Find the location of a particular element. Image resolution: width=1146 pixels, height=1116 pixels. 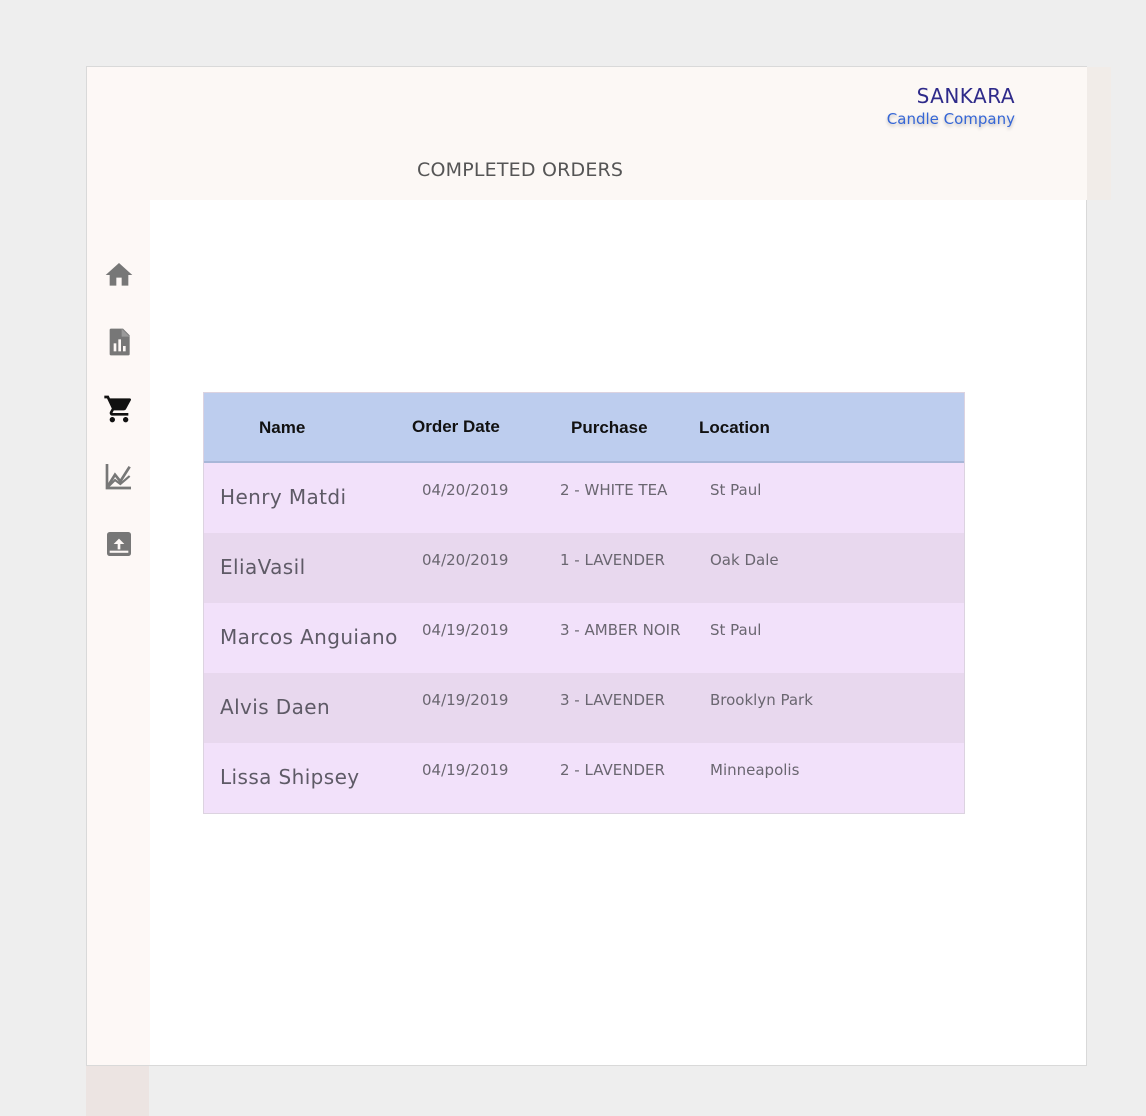

sidebar-item-upload is located at coordinates (119, 544).